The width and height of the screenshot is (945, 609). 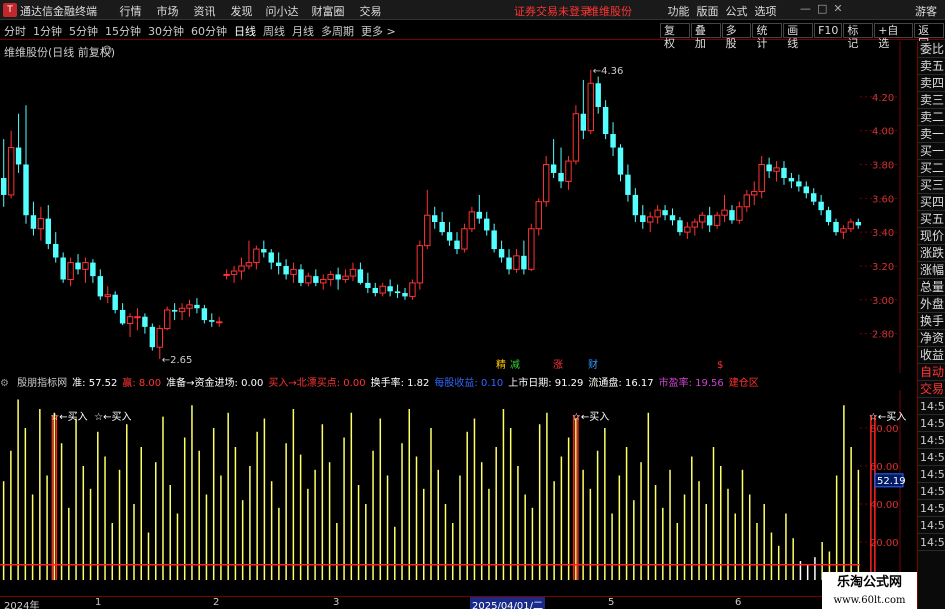 I want to click on menu-item-trade: 交易, so click(x=370, y=11).